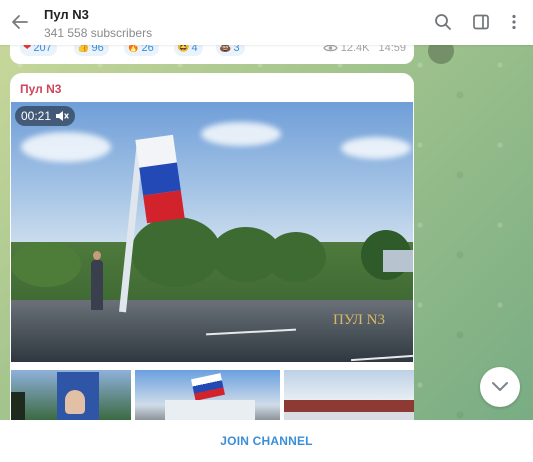  I want to click on mute-icon, so click(62, 116).